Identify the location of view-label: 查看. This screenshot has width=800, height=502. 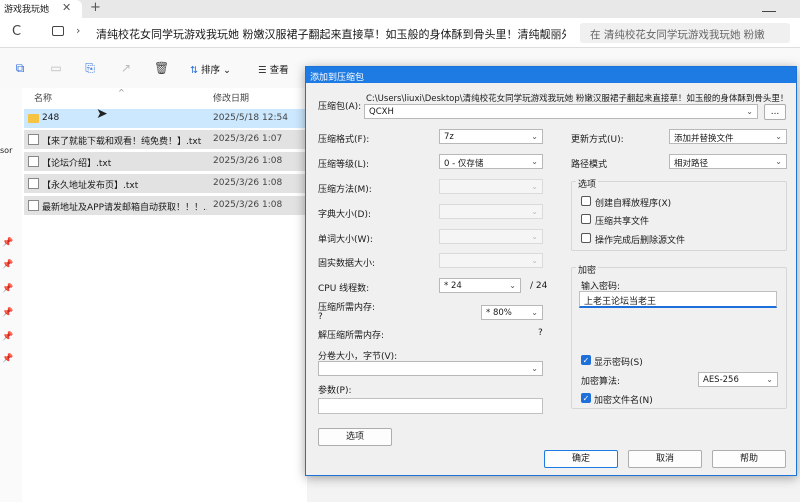
(279, 70).